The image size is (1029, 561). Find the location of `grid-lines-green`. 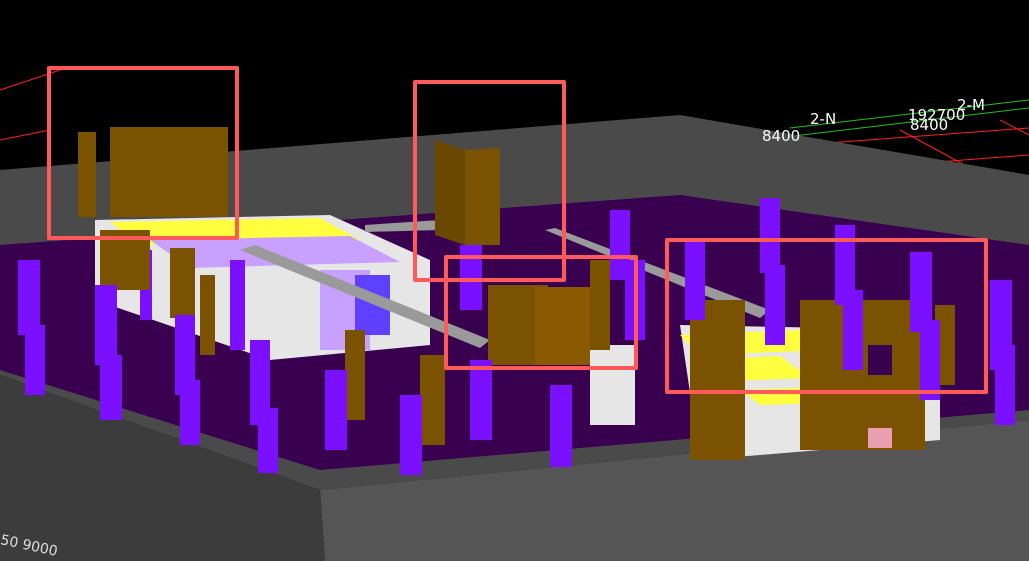

grid-lines-green is located at coordinates (894, 120).